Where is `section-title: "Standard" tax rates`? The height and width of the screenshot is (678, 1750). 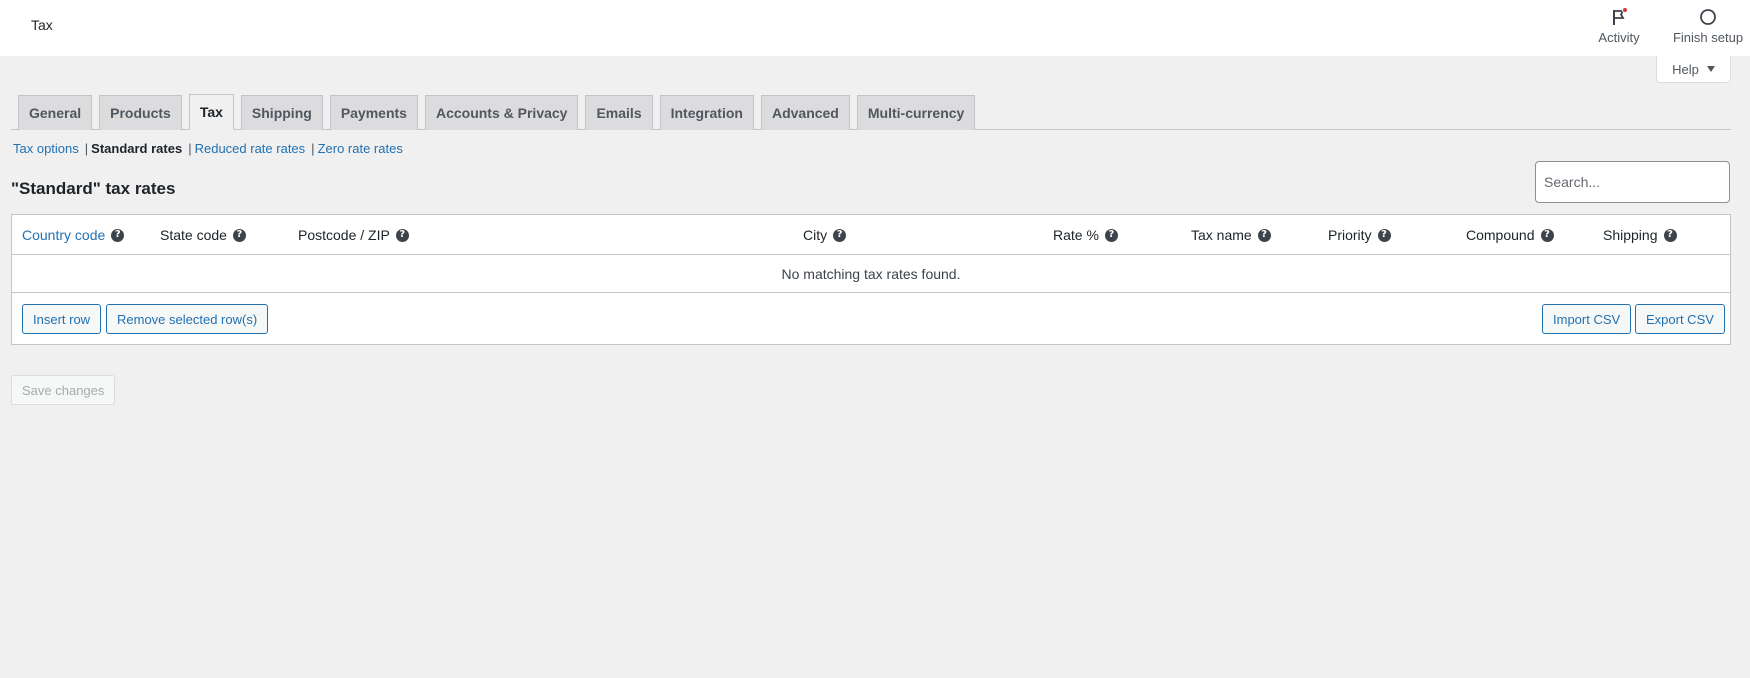
section-title: "Standard" tax rates is located at coordinates (93, 188).